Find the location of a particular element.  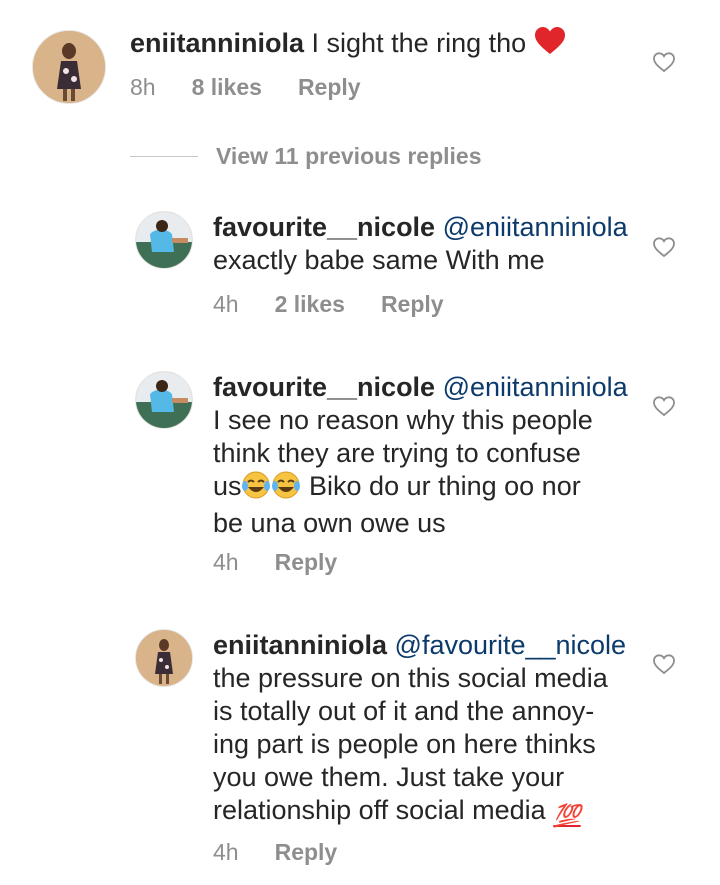

comment-body-line: ing part is people on here thinks is located at coordinates (404, 744).